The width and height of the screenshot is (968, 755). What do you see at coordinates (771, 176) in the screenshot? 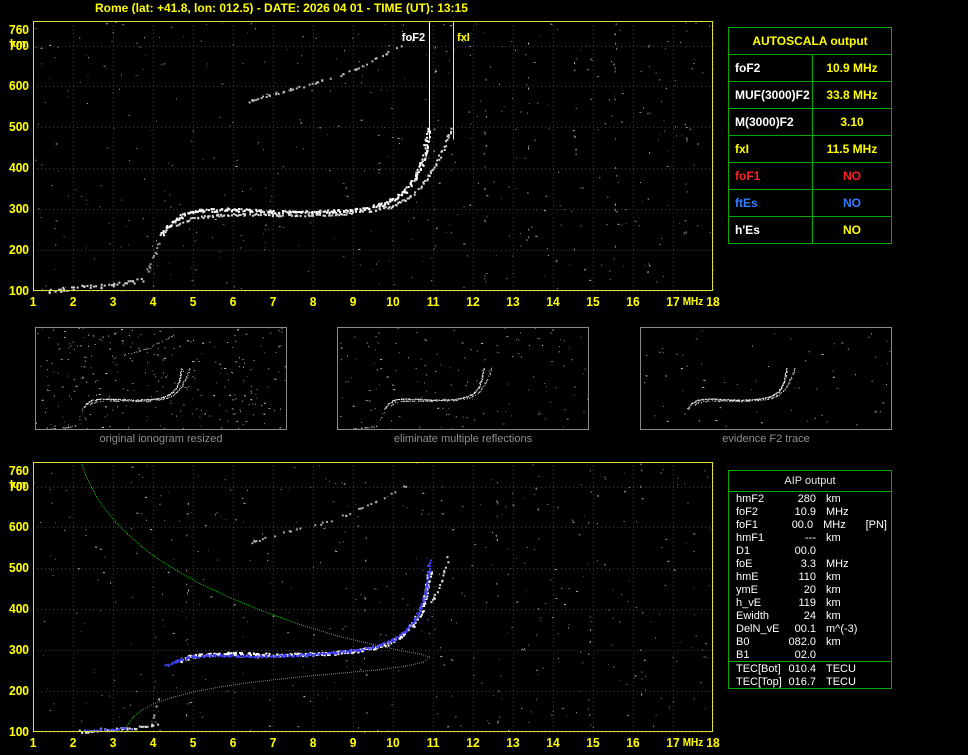
I see `autoscala-row-label: foF1` at bounding box center [771, 176].